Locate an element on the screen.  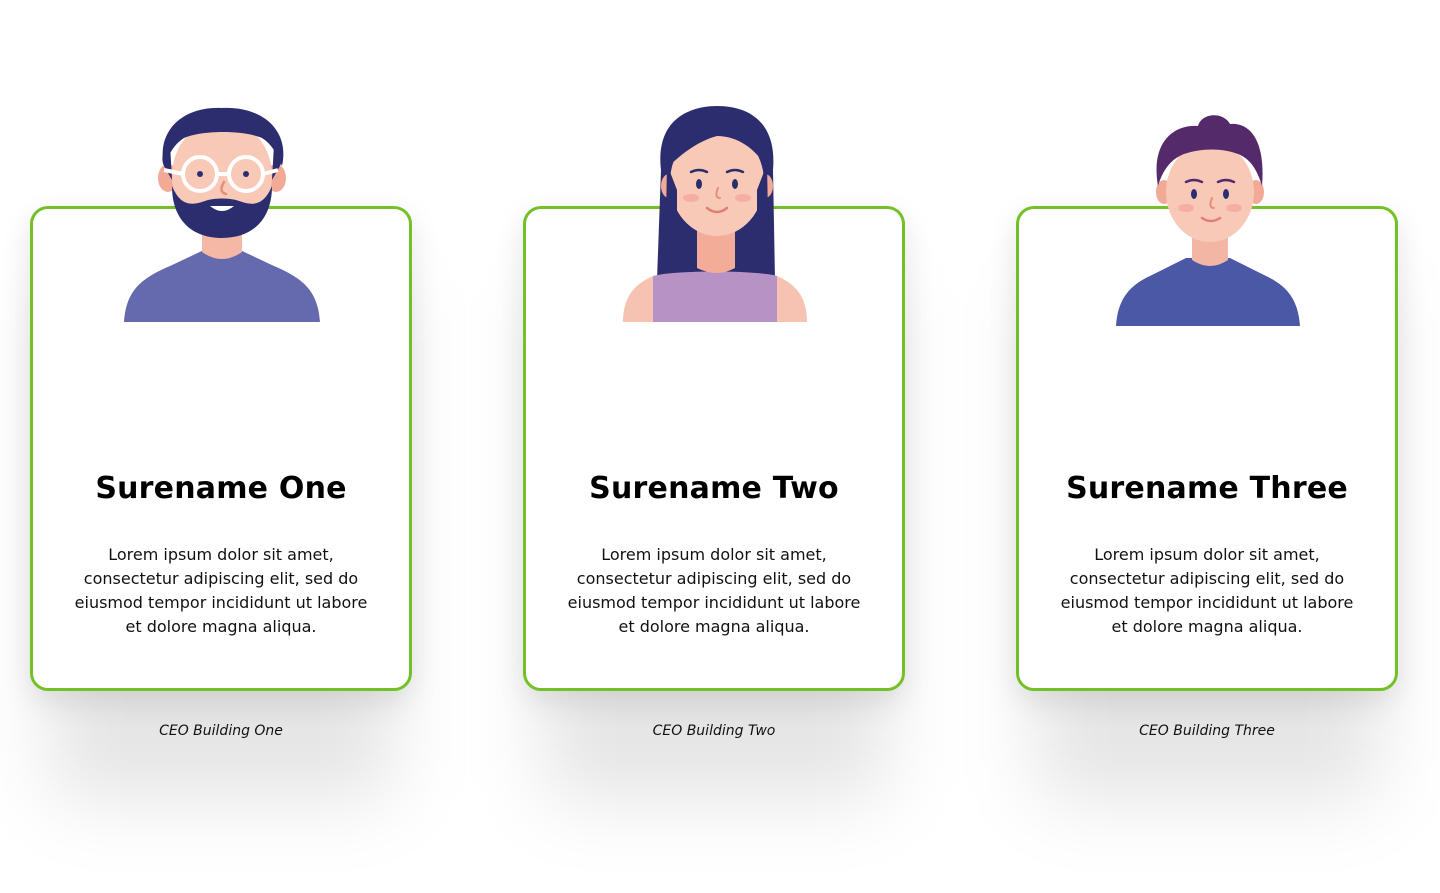
long-hair-woman-avatar-icon is located at coordinates (715, 213).